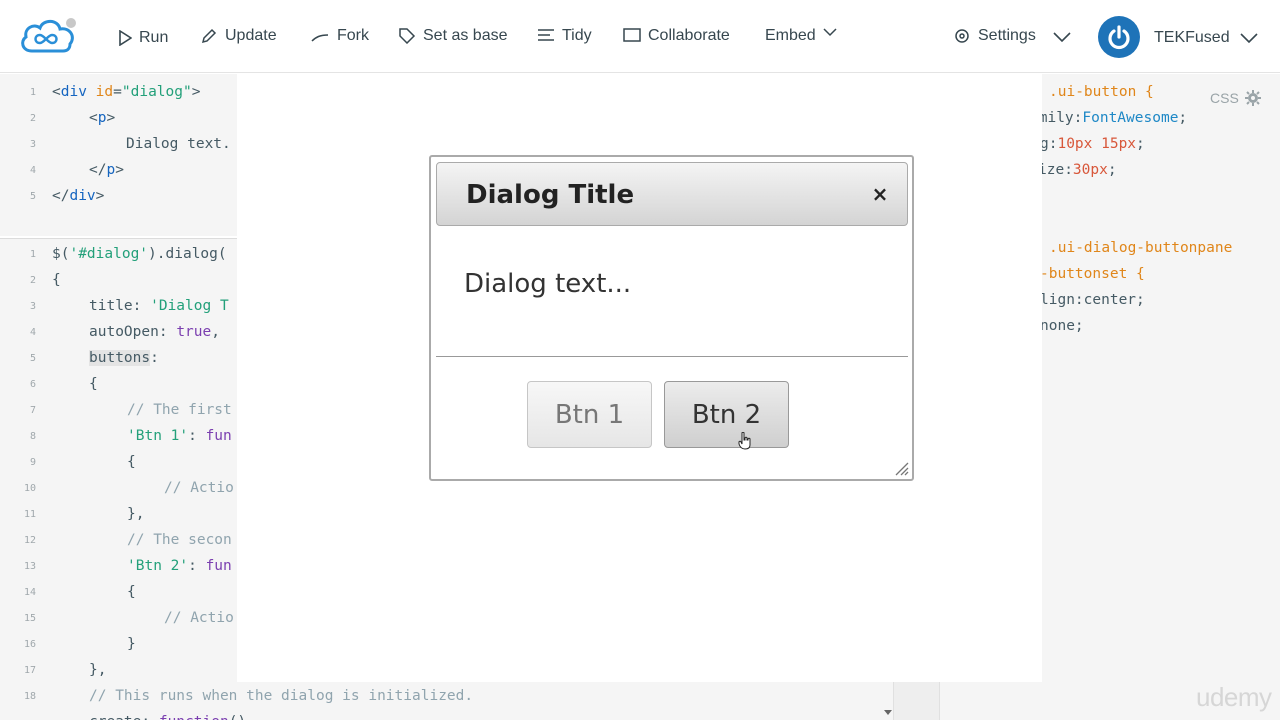 This screenshot has height=720, width=1280. I want to click on code-comment: // The secon, so click(179, 540).